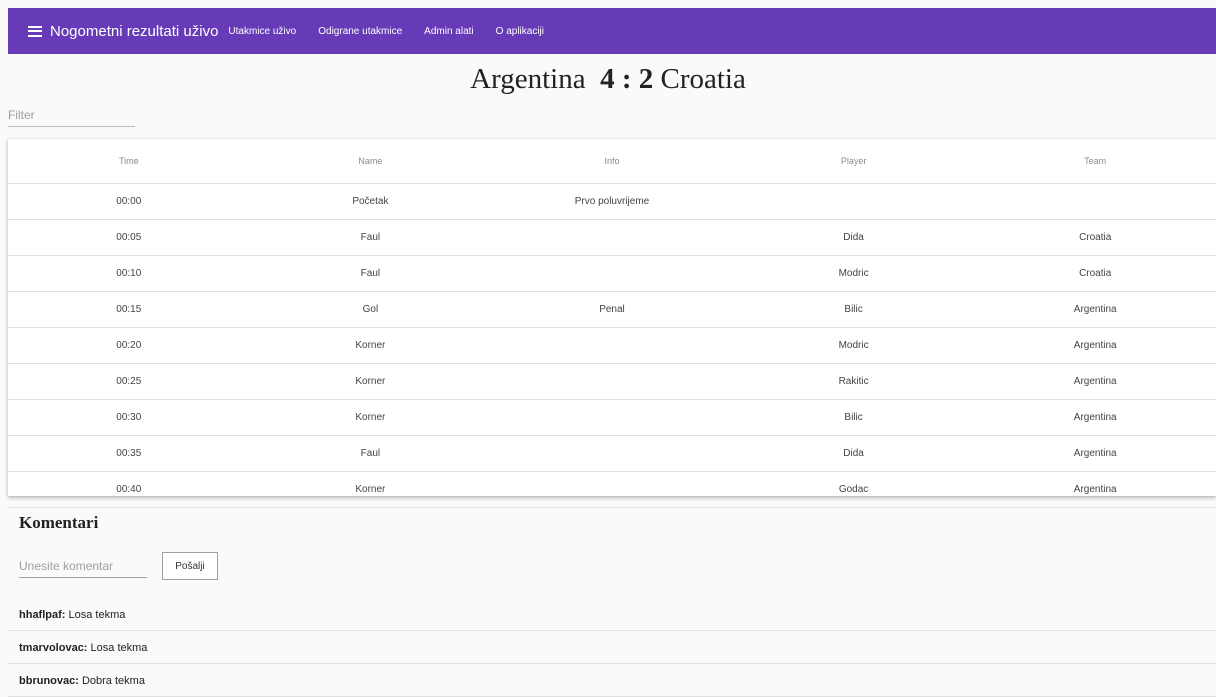 The image size is (1216, 697). What do you see at coordinates (370, 309) in the screenshot?
I see `cell-name: Gol` at bounding box center [370, 309].